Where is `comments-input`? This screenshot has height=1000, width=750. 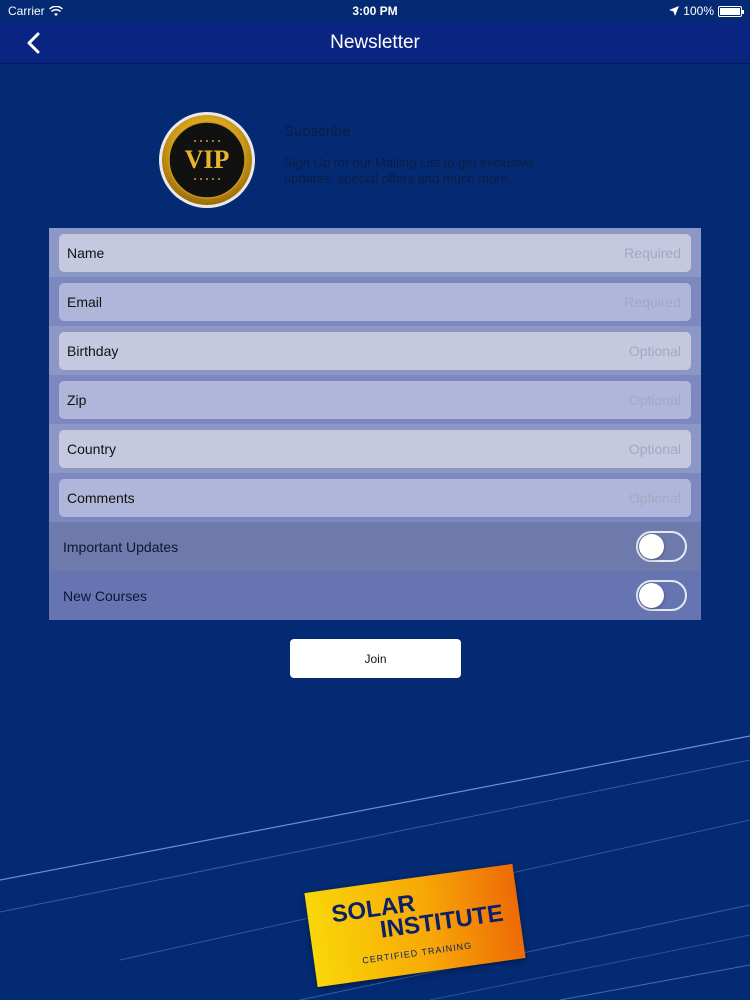 comments-input is located at coordinates (531, 498).